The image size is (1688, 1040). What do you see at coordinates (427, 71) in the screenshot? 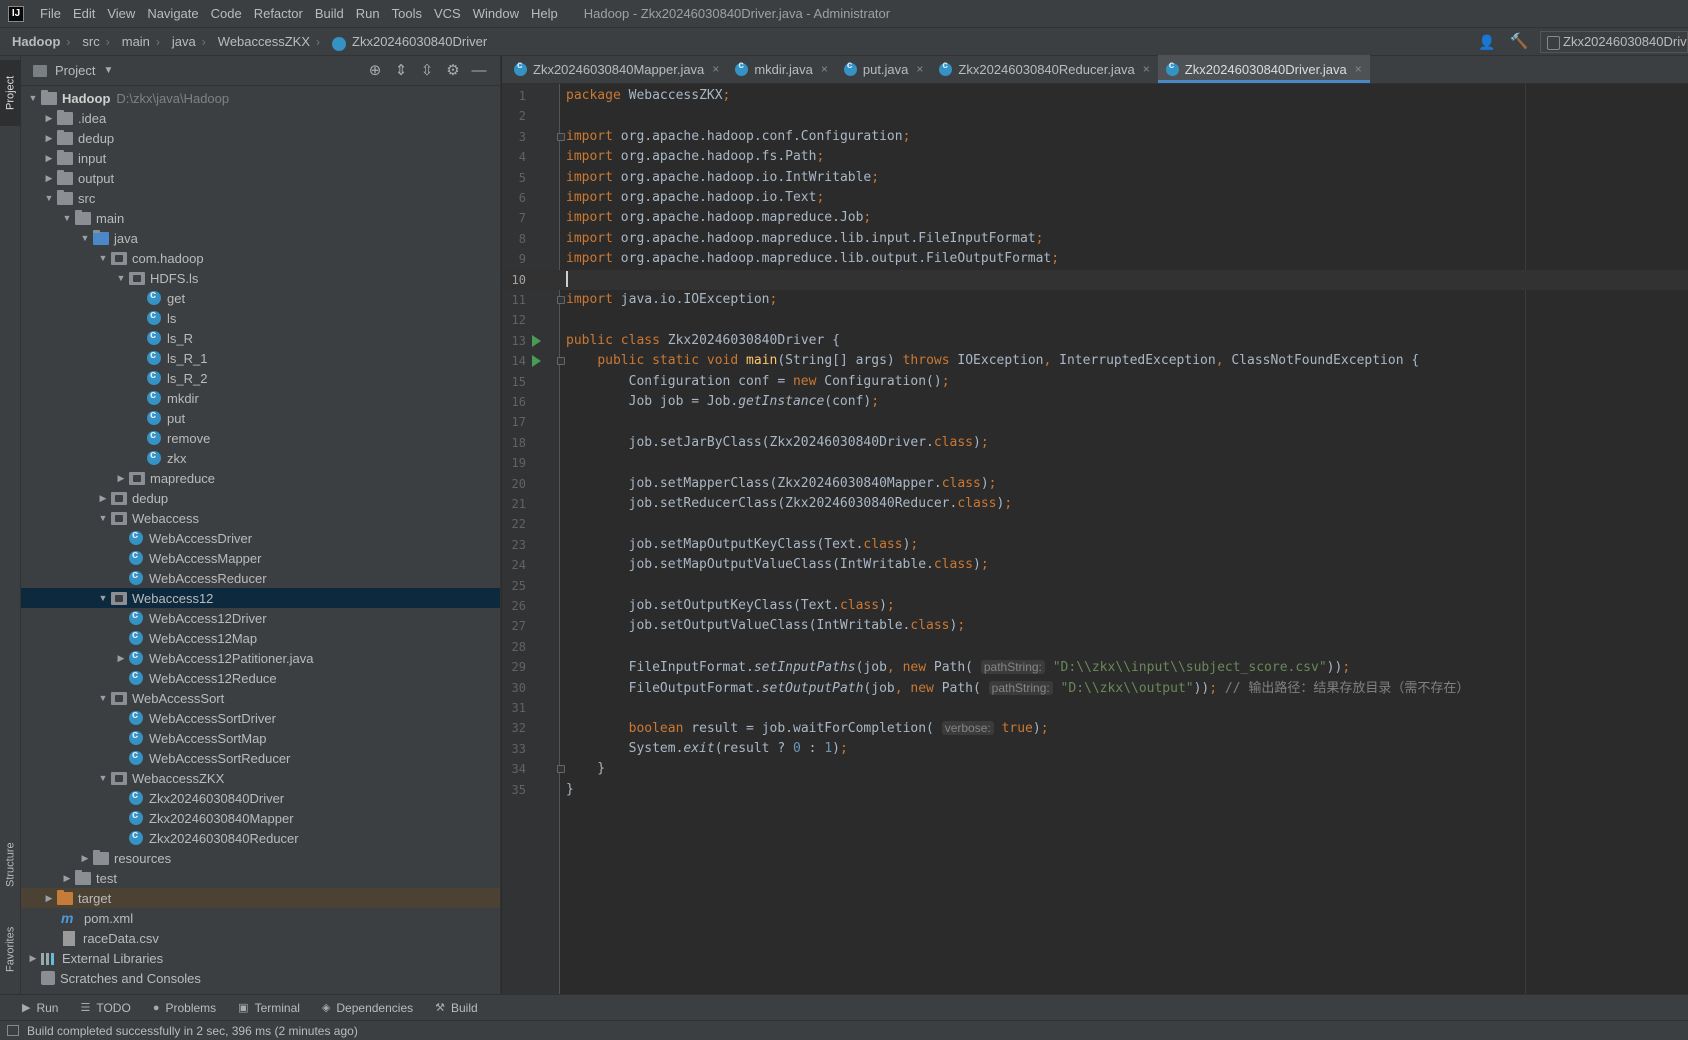
I see `collapse-all-icon: ⇳` at bounding box center [427, 71].